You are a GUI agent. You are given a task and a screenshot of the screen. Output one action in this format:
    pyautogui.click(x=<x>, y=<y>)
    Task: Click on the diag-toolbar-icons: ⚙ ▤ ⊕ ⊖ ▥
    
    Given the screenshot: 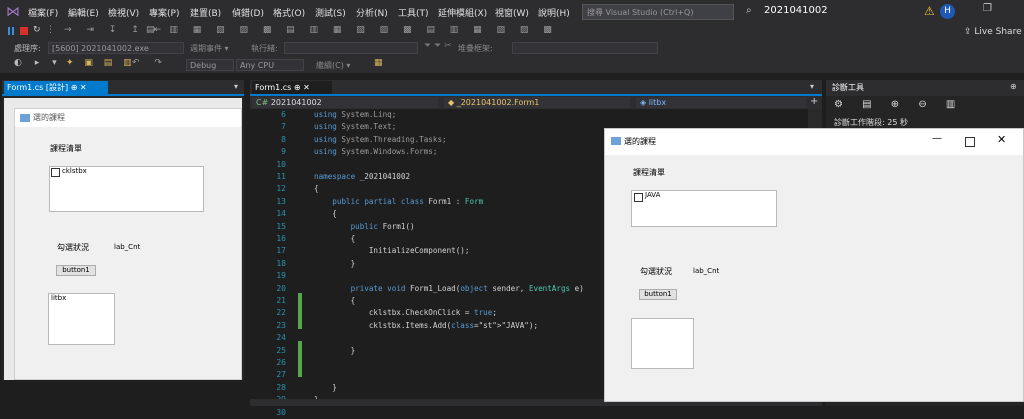 What is the action you would take?
    pyautogui.click(x=898, y=104)
    